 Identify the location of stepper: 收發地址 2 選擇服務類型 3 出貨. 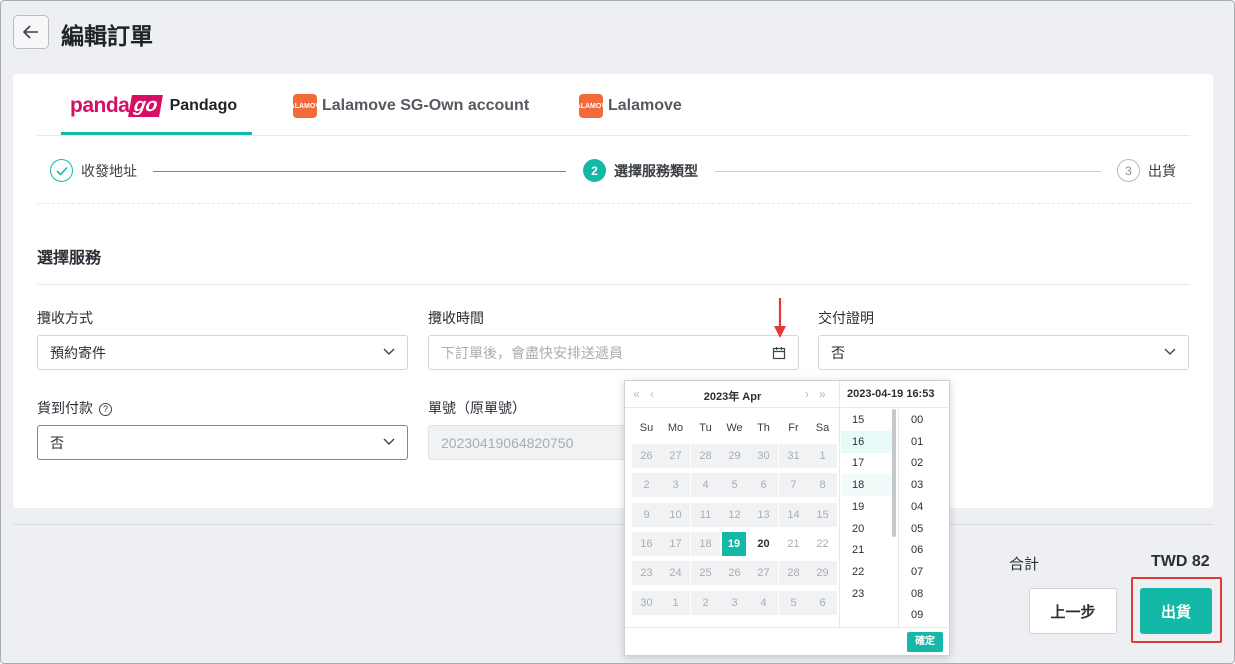
(613, 170).